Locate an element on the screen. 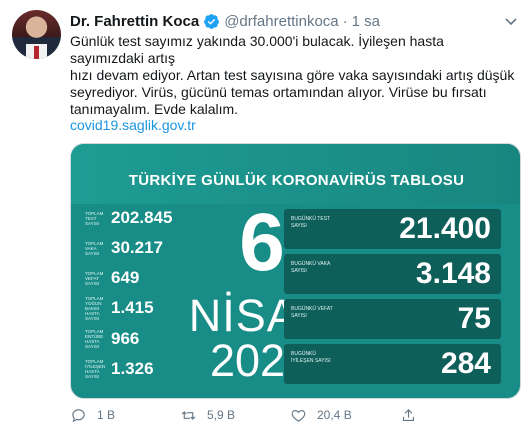 The height and width of the screenshot is (433, 531). left-stat: TOPLAM ENTÜBE HASTA SAYISI 966 is located at coordinates (112, 339).